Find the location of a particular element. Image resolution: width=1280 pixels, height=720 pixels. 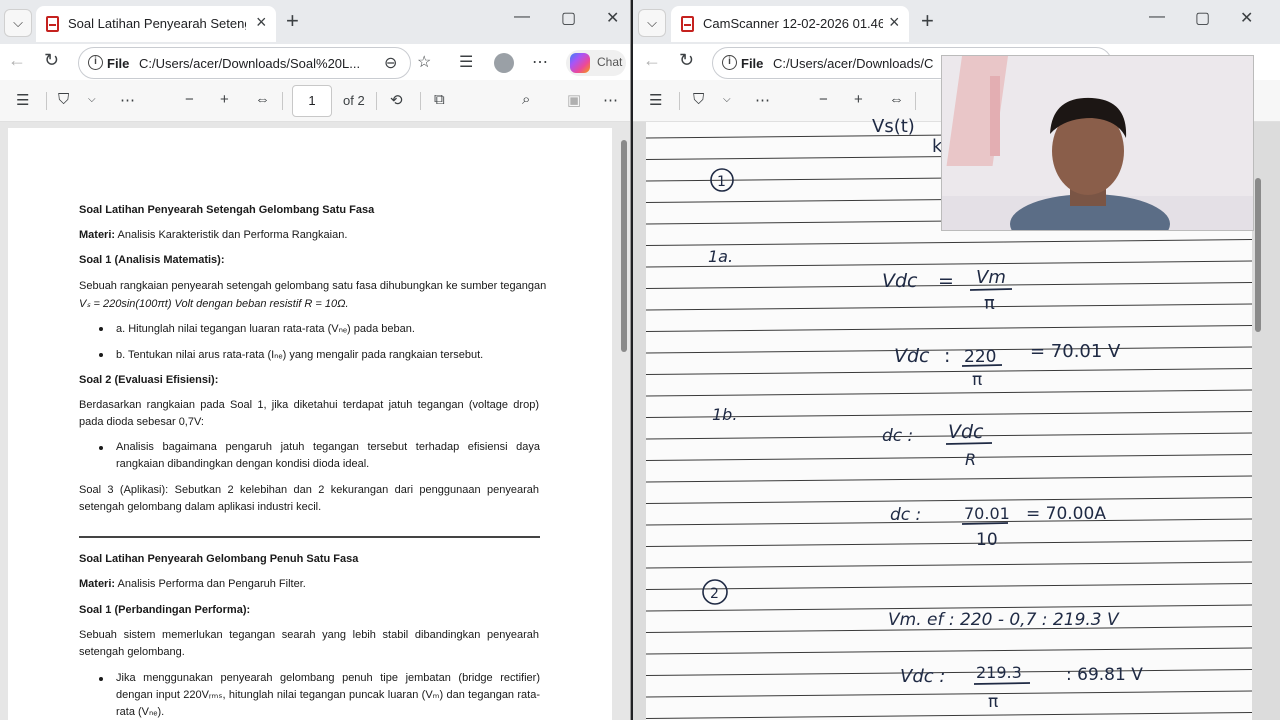

webcam-overlay is located at coordinates (1097, 143).